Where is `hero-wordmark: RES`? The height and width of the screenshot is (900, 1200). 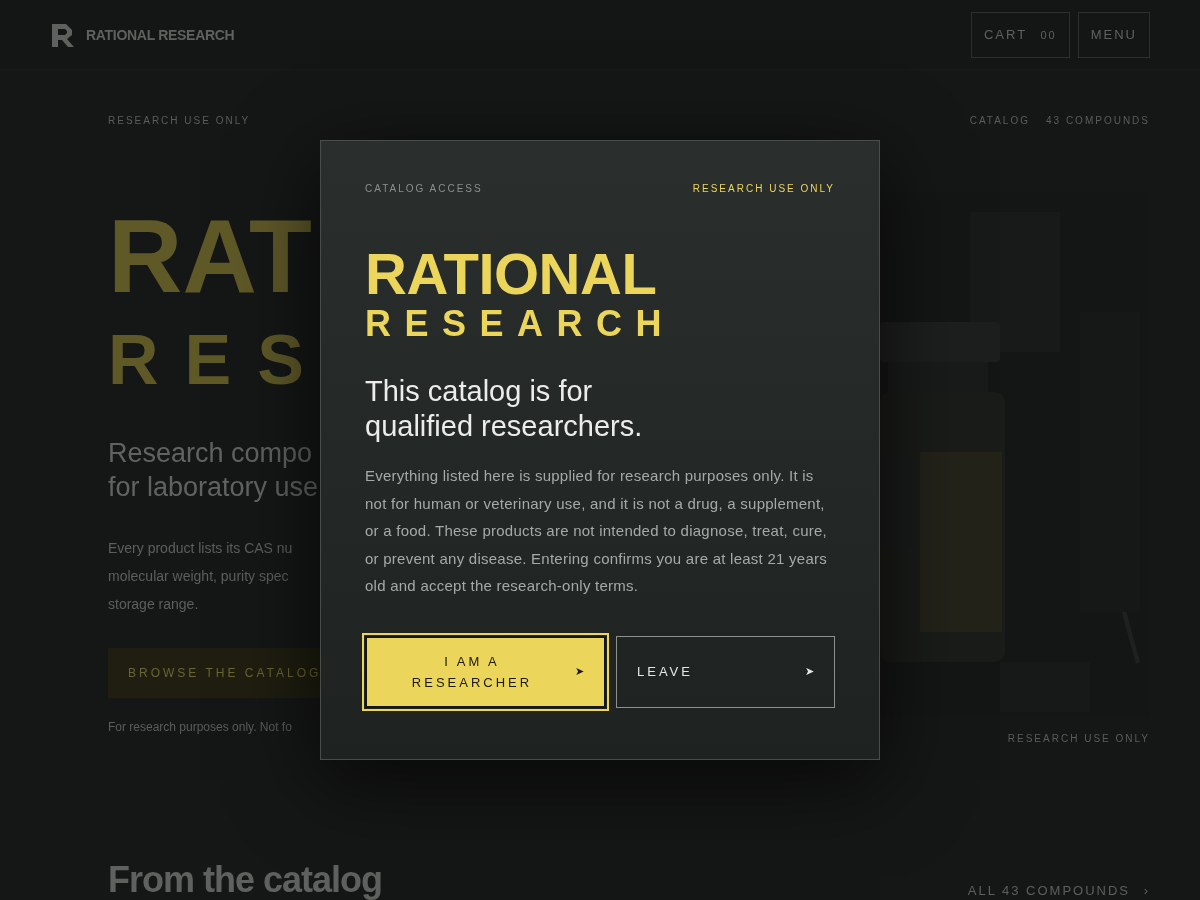 hero-wordmark: RES is located at coordinates (214, 360).